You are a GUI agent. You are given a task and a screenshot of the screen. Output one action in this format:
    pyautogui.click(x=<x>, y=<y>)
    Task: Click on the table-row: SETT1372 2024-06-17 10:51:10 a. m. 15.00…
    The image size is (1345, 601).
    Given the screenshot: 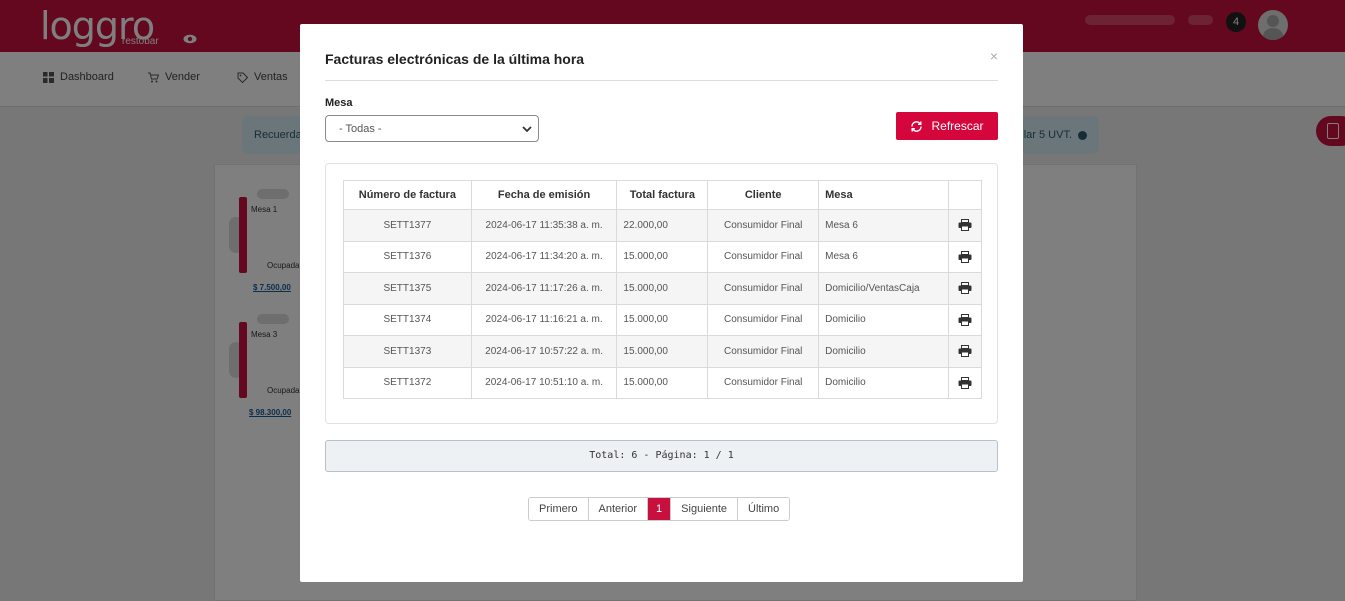 What is the action you would take?
    pyautogui.click(x=662, y=382)
    